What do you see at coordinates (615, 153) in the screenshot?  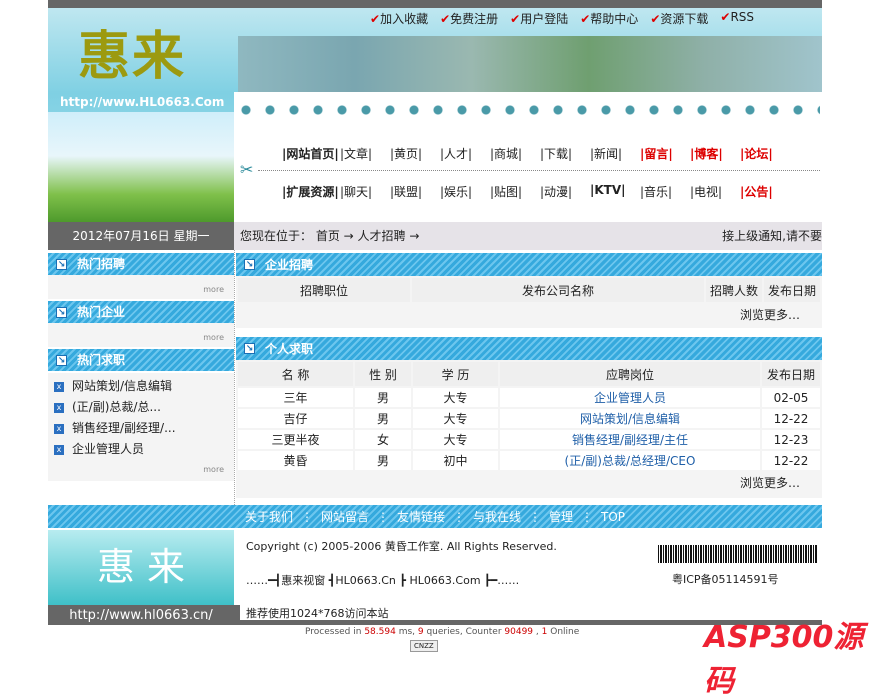 I see `nav-link: |新闻|` at bounding box center [615, 153].